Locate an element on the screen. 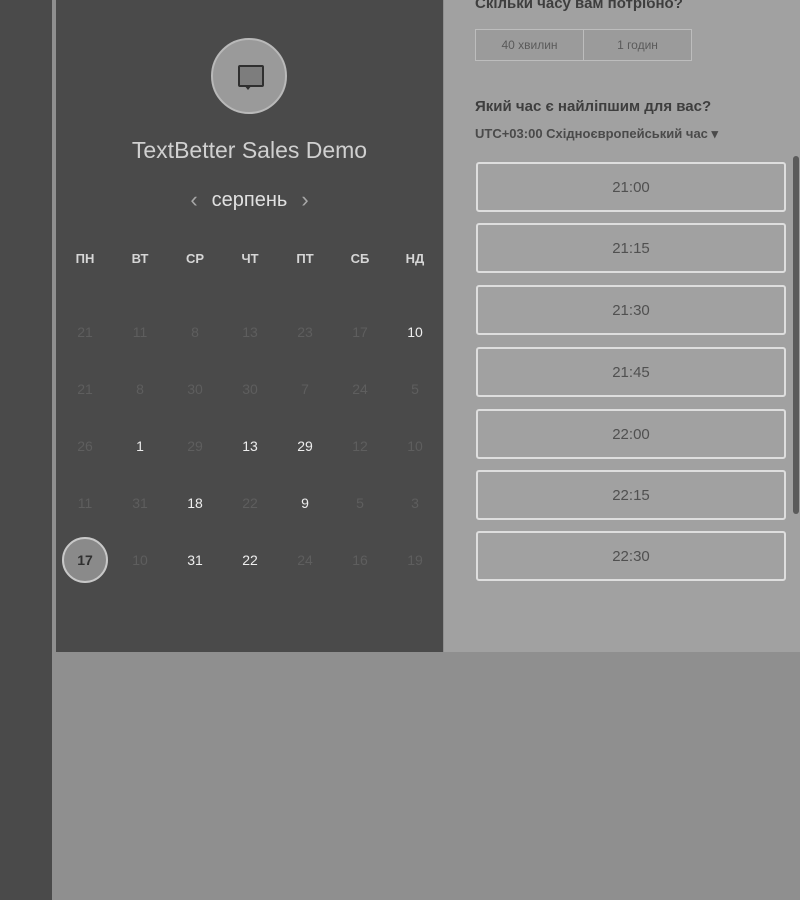 Image resolution: width=800 pixels, height=900 pixels. calendar-day: 13 is located at coordinates (250, 332).